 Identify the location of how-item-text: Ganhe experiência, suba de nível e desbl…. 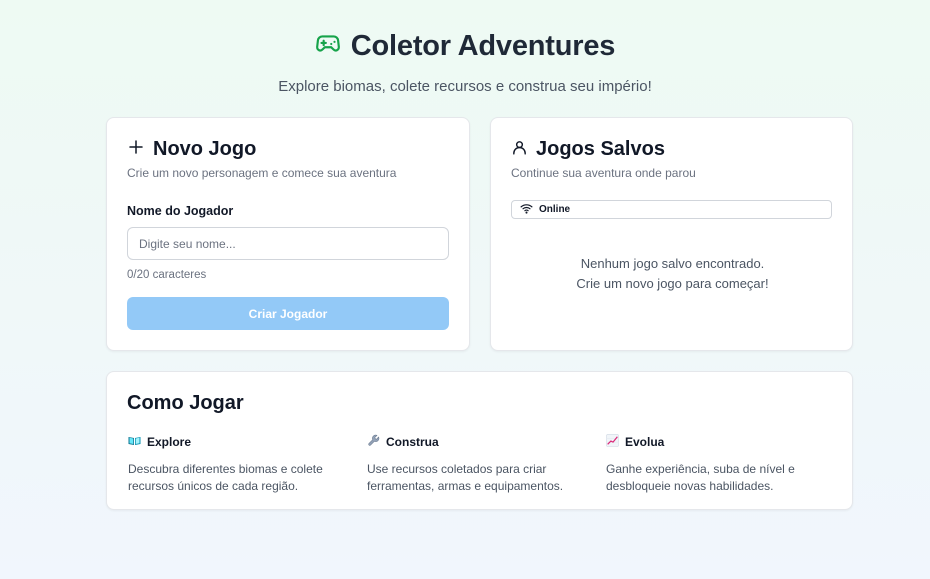
(700, 477).